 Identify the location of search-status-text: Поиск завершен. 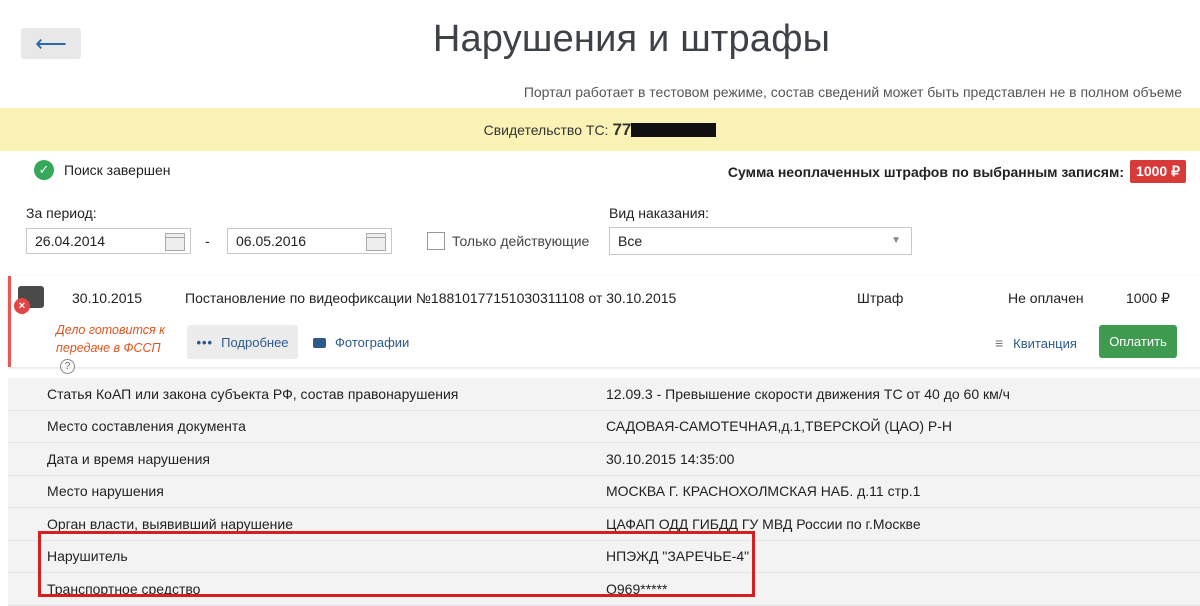
(117, 170).